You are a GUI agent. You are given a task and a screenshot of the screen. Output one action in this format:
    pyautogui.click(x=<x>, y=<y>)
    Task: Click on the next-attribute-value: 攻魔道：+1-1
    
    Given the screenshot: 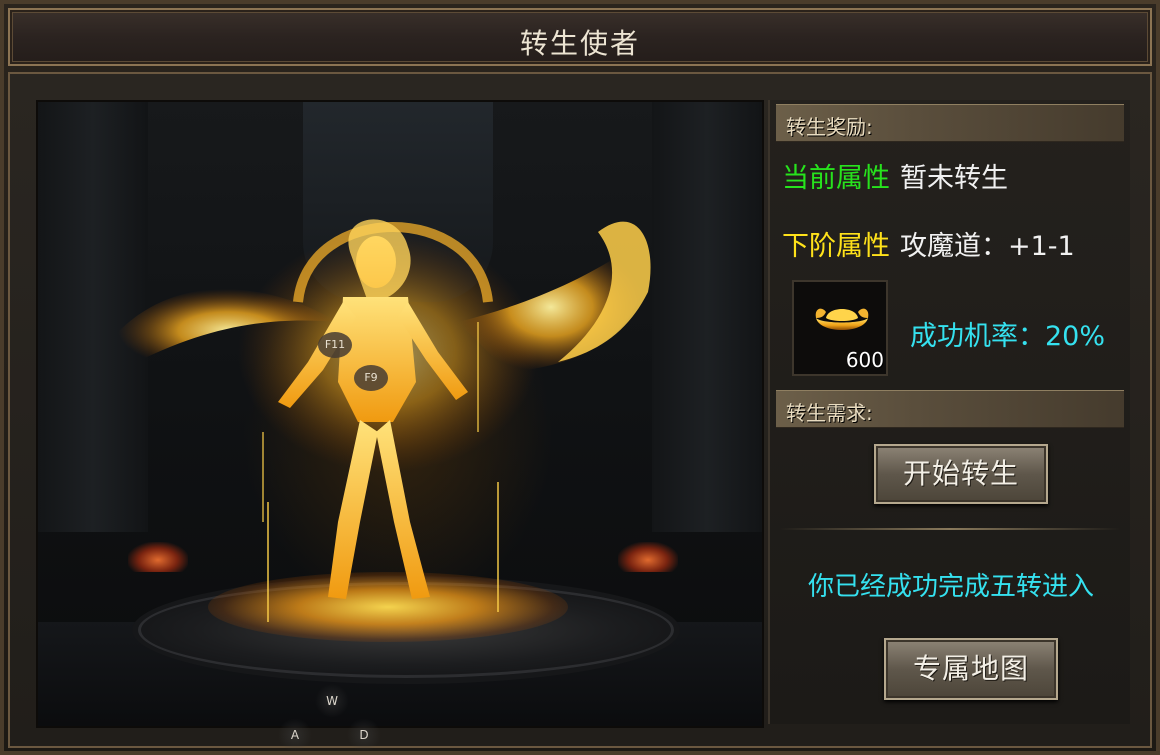 What is the action you would take?
    pyautogui.click(x=987, y=246)
    